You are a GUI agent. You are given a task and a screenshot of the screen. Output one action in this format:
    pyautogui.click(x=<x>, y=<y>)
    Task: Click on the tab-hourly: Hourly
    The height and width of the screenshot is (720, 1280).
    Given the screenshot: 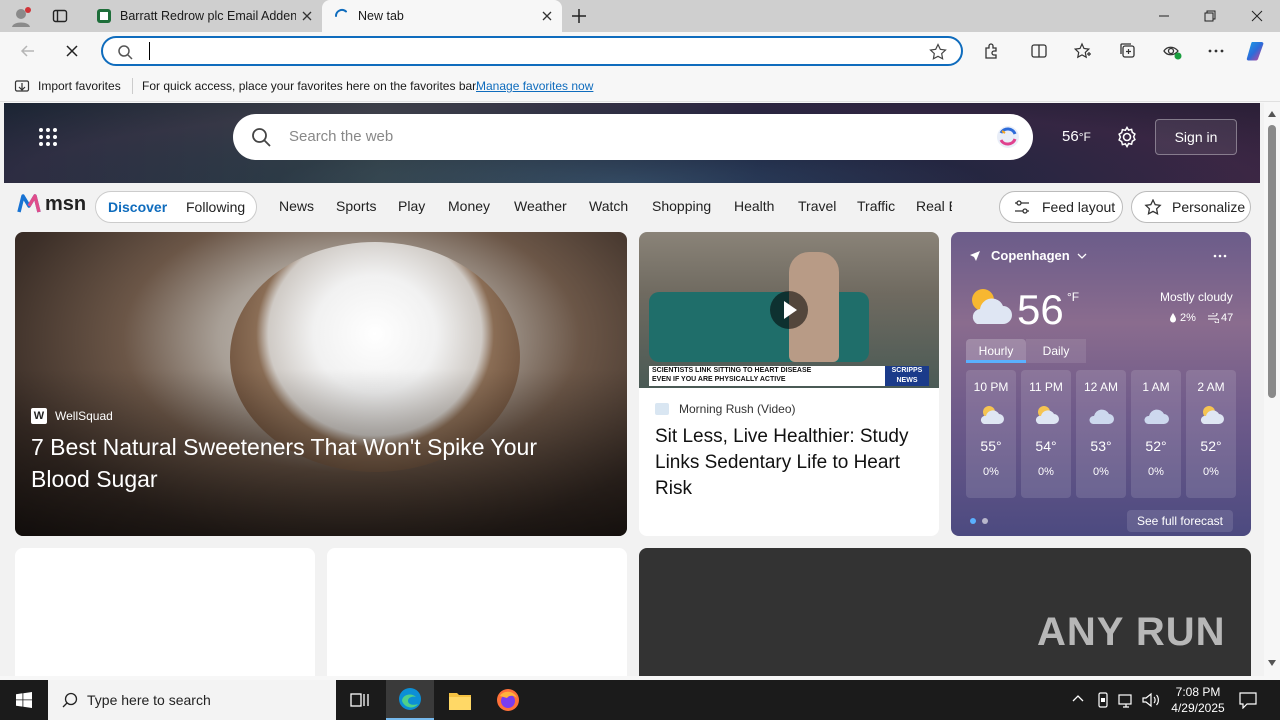 What is the action you would take?
    pyautogui.click(x=996, y=351)
    